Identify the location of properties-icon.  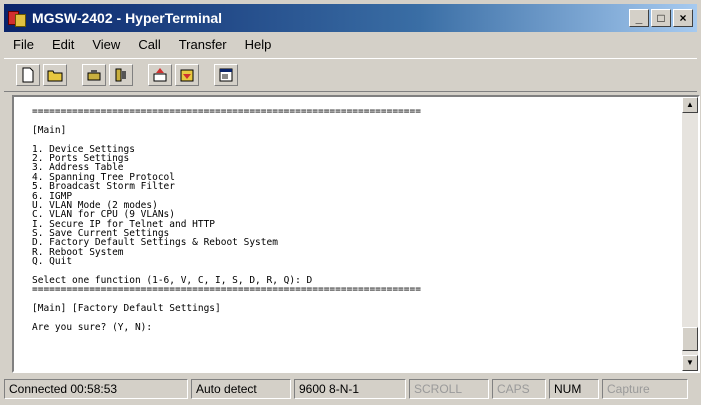
(226, 75).